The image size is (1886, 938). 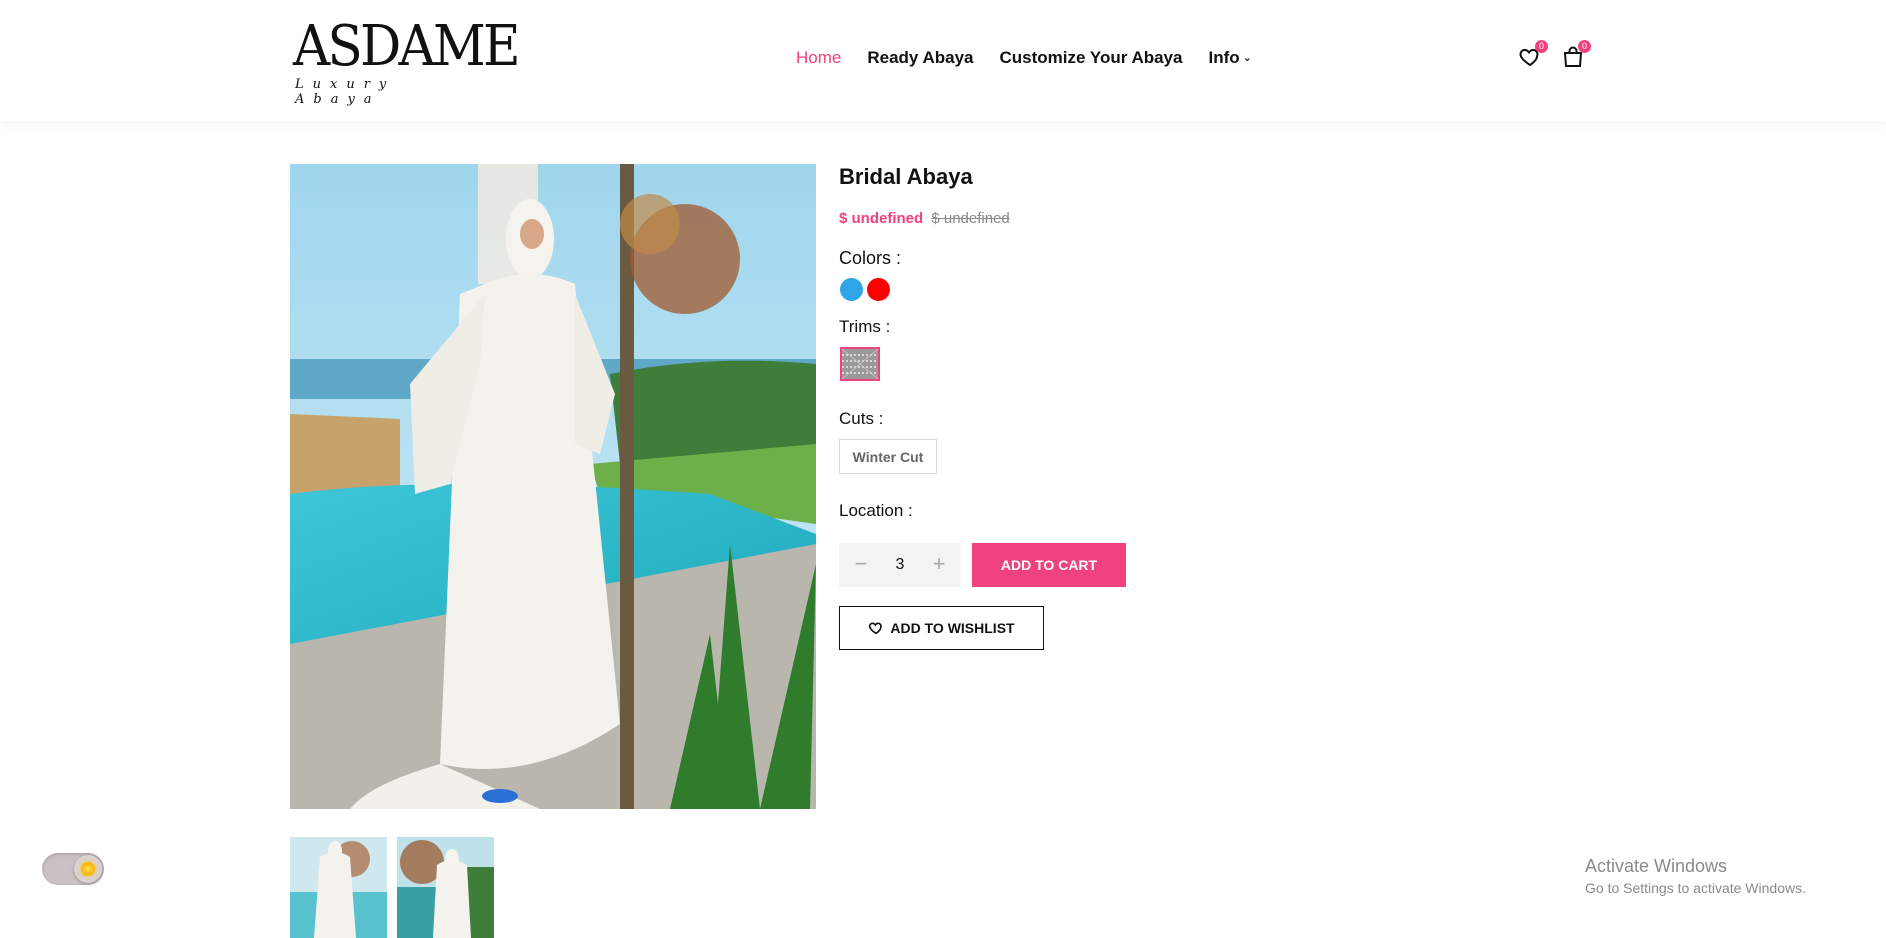 What do you see at coordinates (1541, 46) in the screenshot?
I see `wishlist-count-badge: 0` at bounding box center [1541, 46].